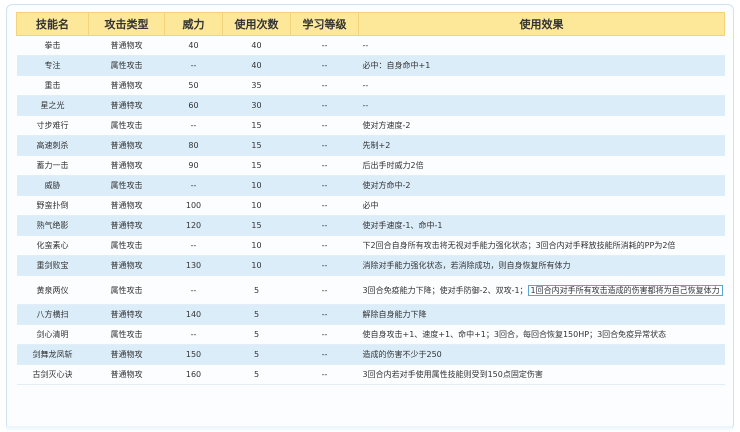 The image size is (740, 432). Describe the element at coordinates (193, 314) in the screenshot. I see `skill-power: 140` at that location.